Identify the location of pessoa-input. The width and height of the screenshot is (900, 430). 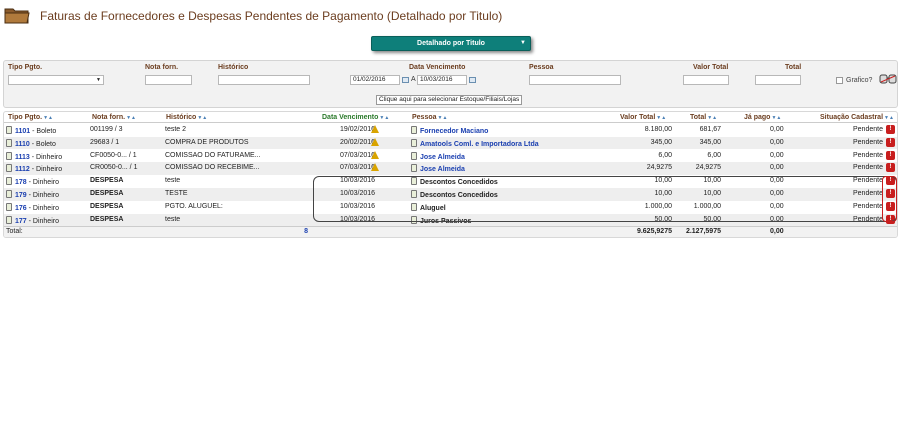
(575, 80).